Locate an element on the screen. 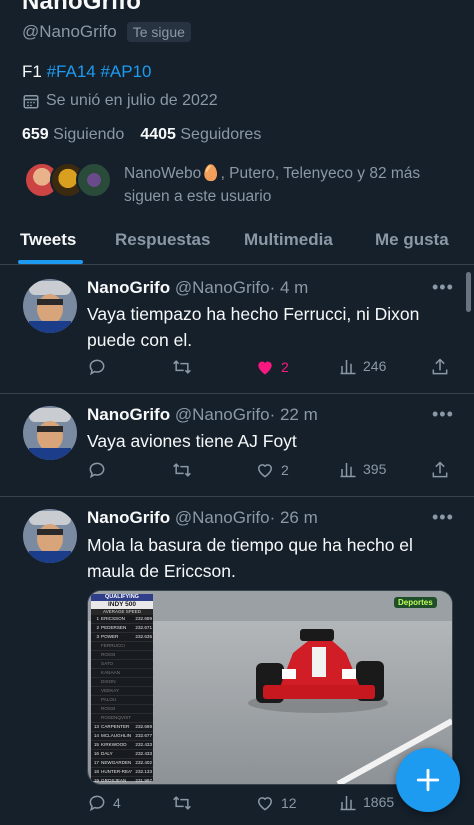  known-followers-avatars is located at coordinates (68, 180).